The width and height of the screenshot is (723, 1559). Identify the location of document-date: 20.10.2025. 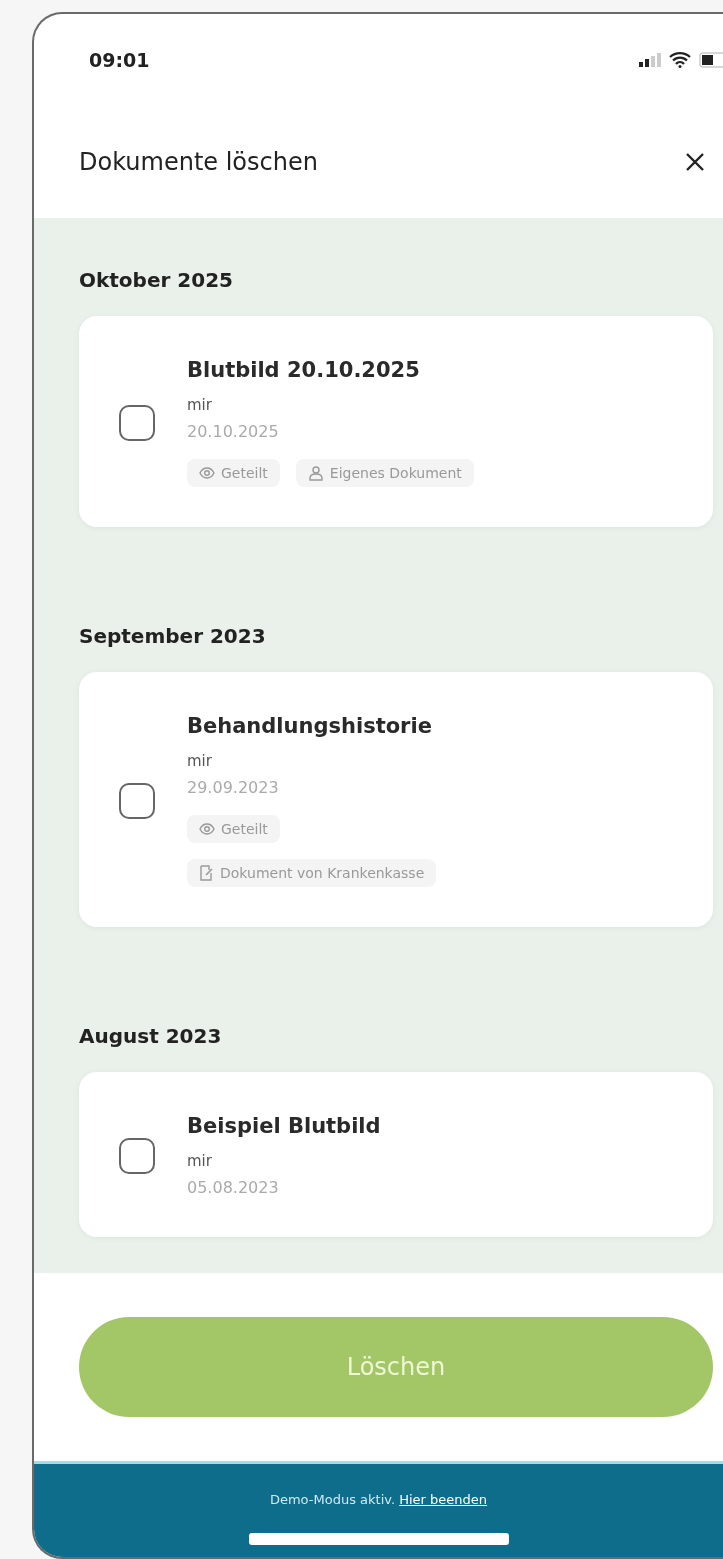
(233, 431).